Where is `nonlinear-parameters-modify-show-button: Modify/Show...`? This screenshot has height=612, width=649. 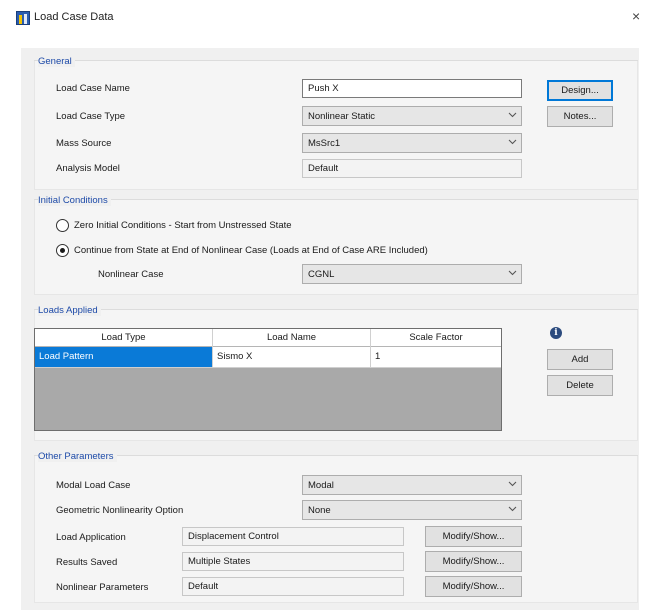
nonlinear-parameters-modify-show-button: Modify/Show... is located at coordinates (473, 586).